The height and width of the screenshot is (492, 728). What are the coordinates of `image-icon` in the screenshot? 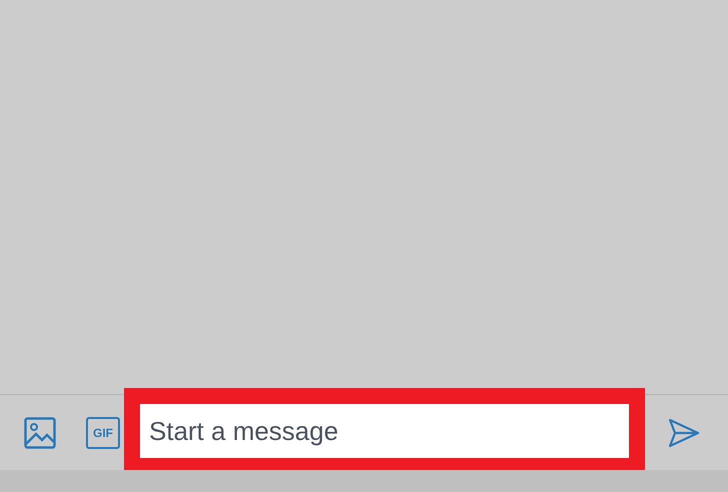 It's located at (40, 432).